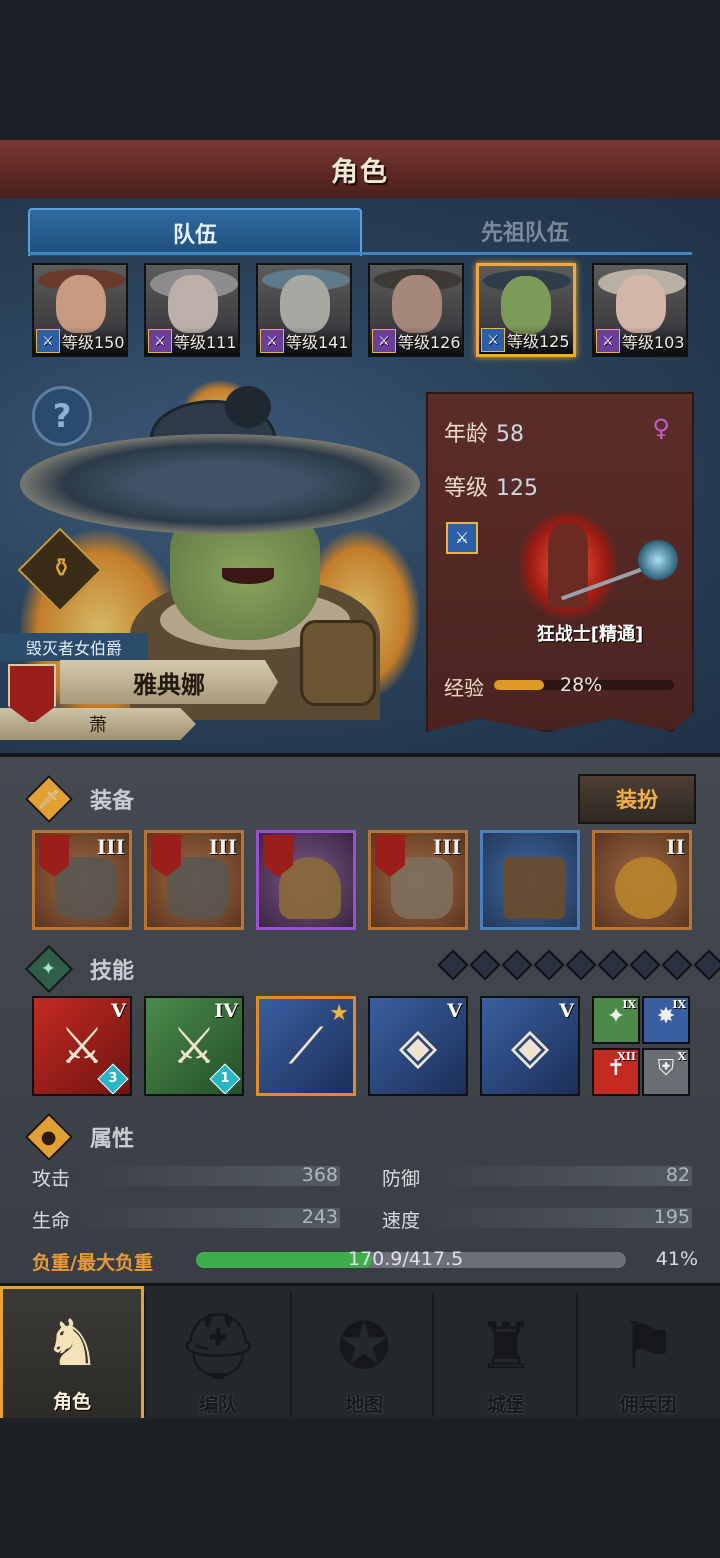 This screenshot has width=720, height=1558. Describe the element at coordinates (648, 1347) in the screenshot. I see `banner-icon: ⚑` at that location.